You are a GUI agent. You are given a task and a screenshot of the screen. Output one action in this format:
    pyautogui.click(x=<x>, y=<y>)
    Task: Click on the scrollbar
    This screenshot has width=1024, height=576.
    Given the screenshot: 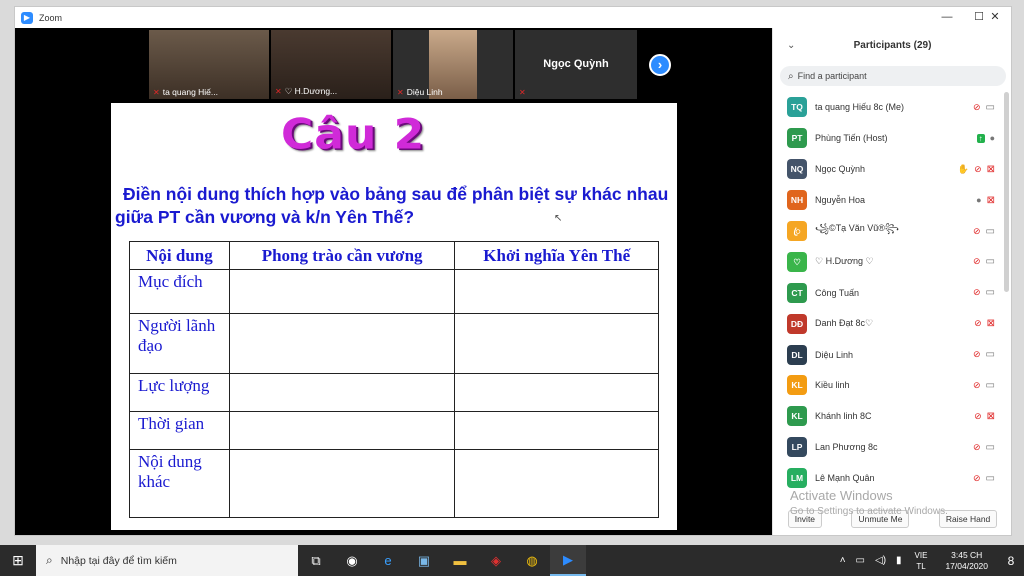 What is the action you would take?
    pyautogui.click(x=1006, y=192)
    